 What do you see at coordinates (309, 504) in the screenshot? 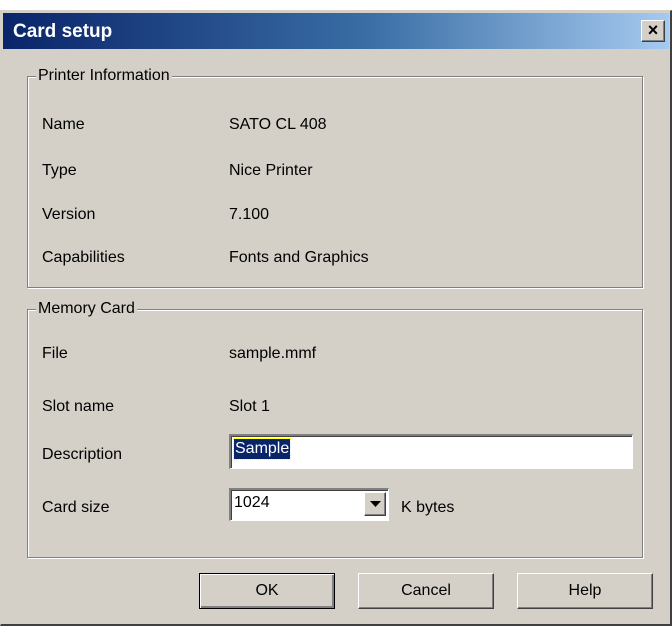
I see `card-size-select: 1024` at bounding box center [309, 504].